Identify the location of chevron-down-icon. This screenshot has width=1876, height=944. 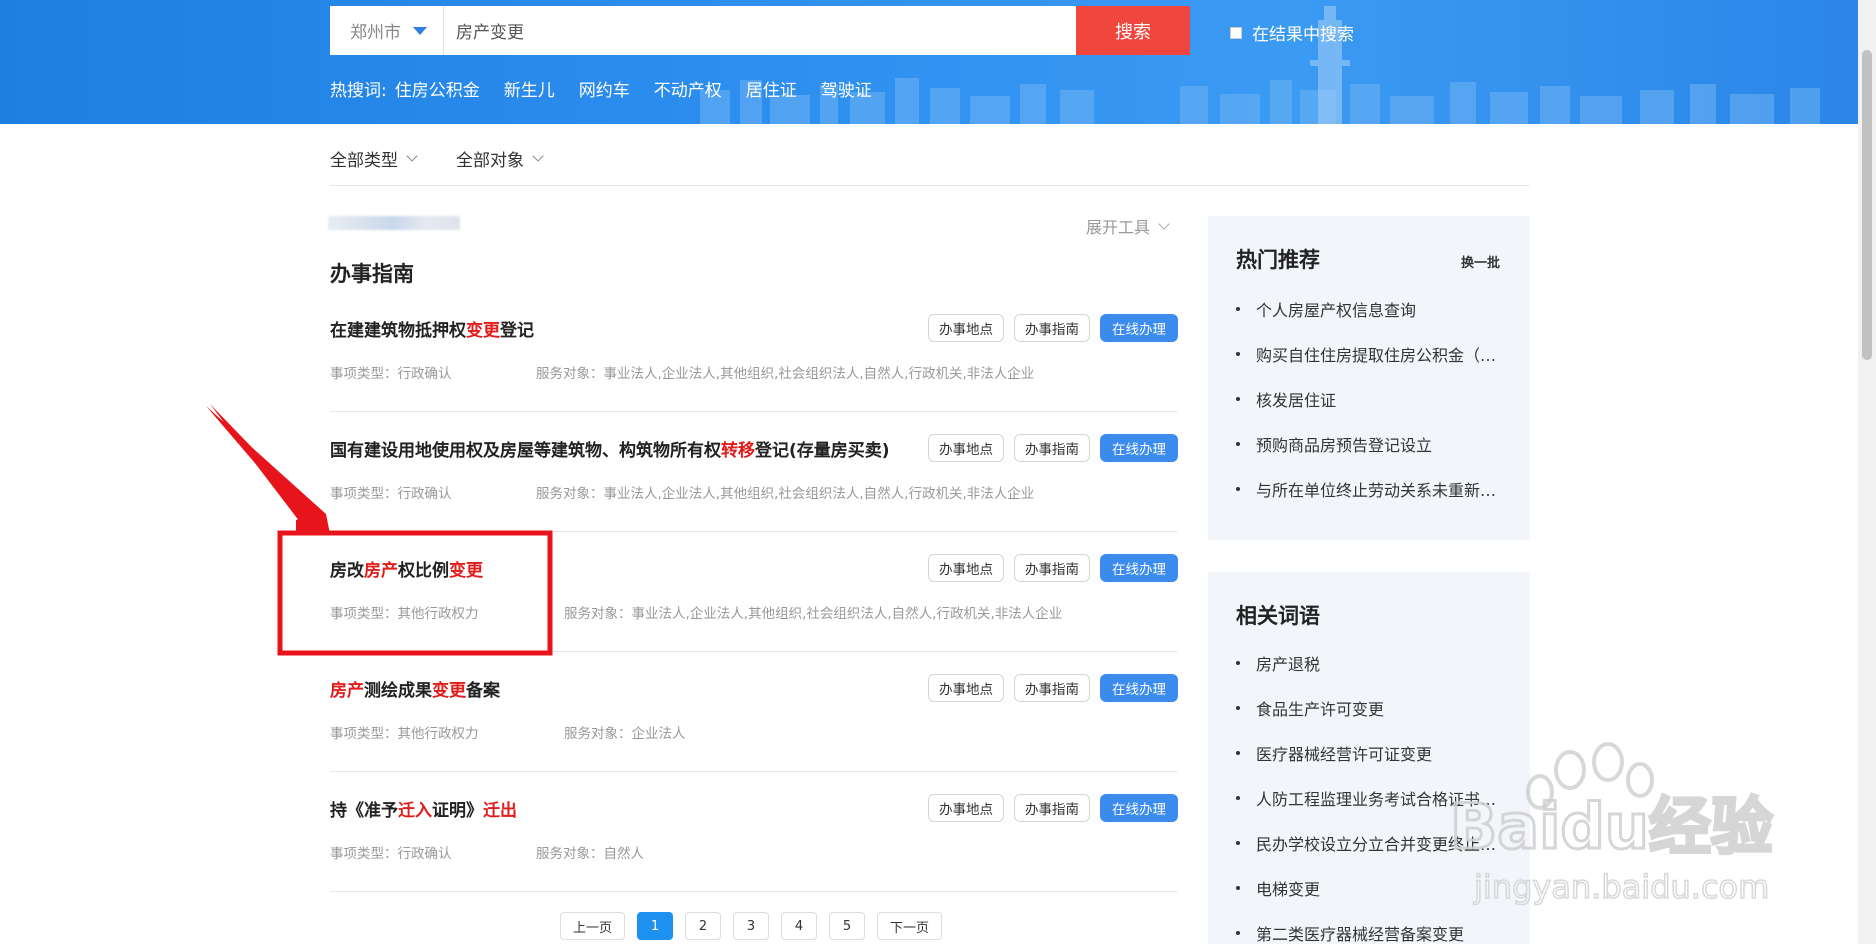
(412, 155).